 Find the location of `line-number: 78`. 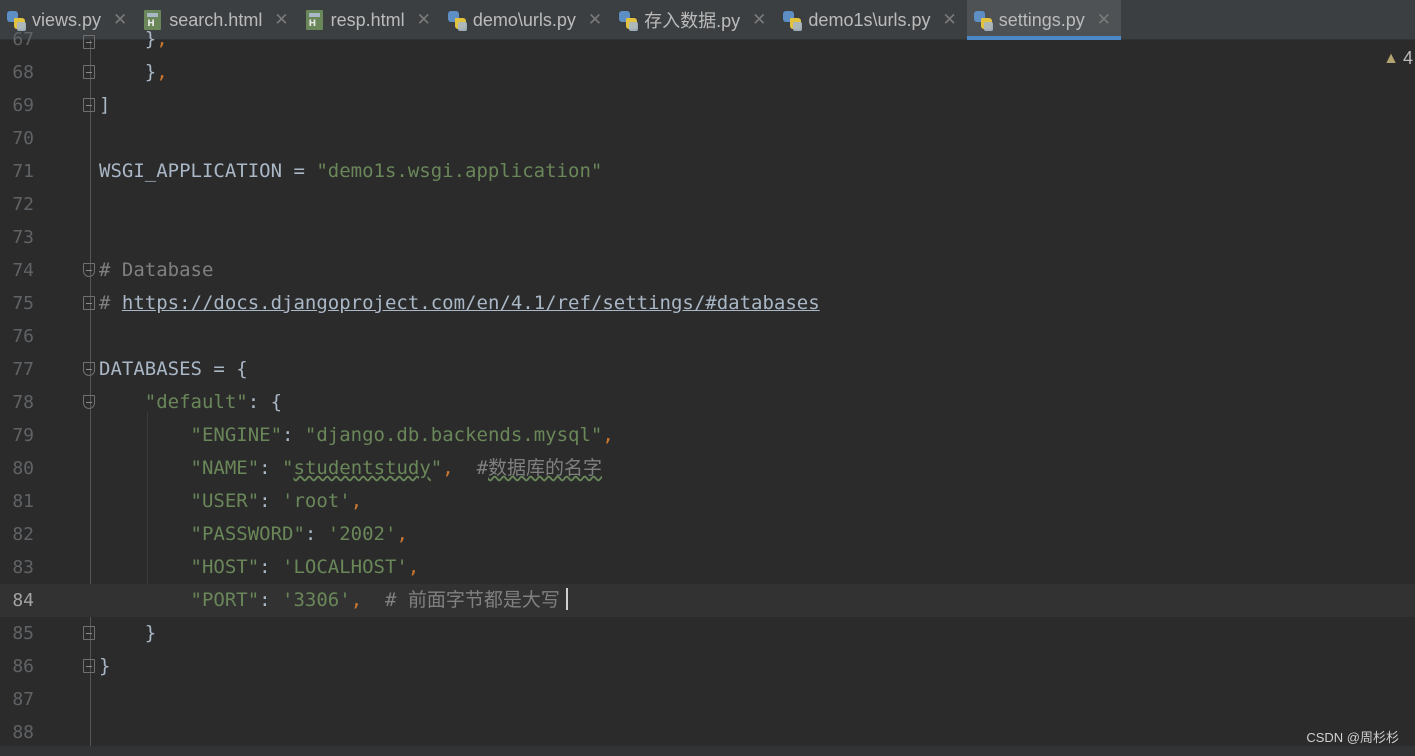

line-number: 78 is located at coordinates (23, 402).